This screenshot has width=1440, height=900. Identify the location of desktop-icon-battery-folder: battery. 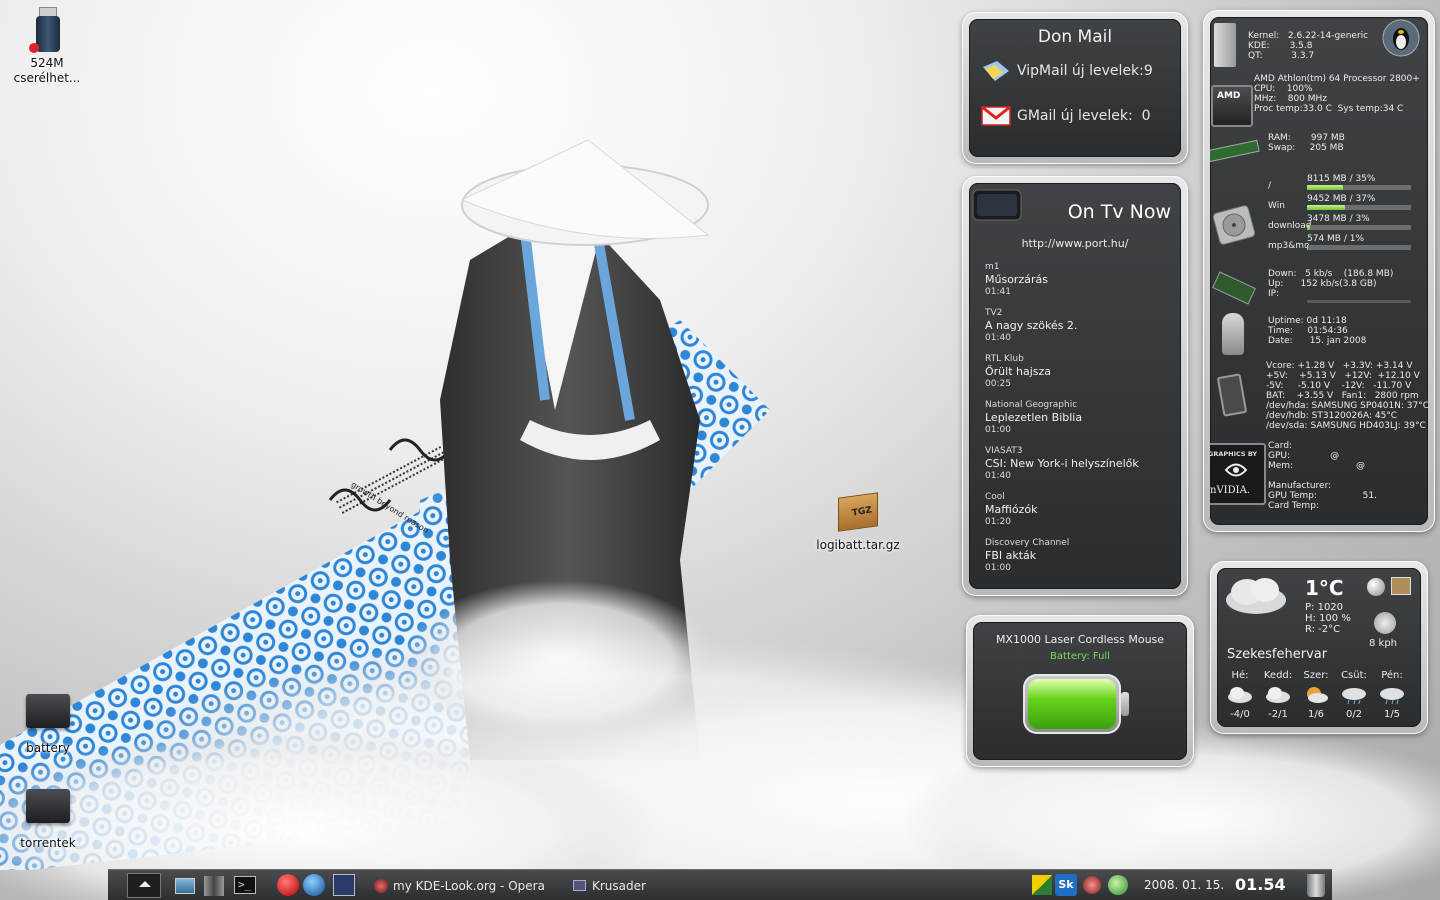
(48, 723).